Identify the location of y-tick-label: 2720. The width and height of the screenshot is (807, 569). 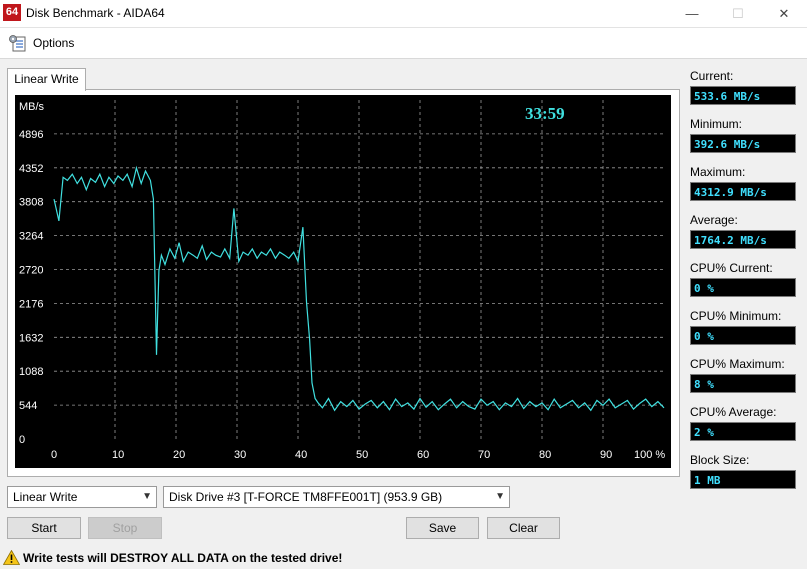
(31, 271).